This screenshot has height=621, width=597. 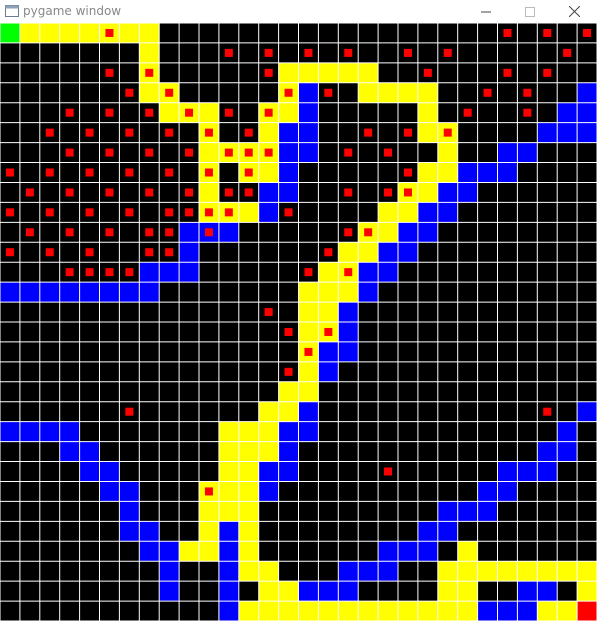 I want to click on minimize-button, so click(x=486, y=11).